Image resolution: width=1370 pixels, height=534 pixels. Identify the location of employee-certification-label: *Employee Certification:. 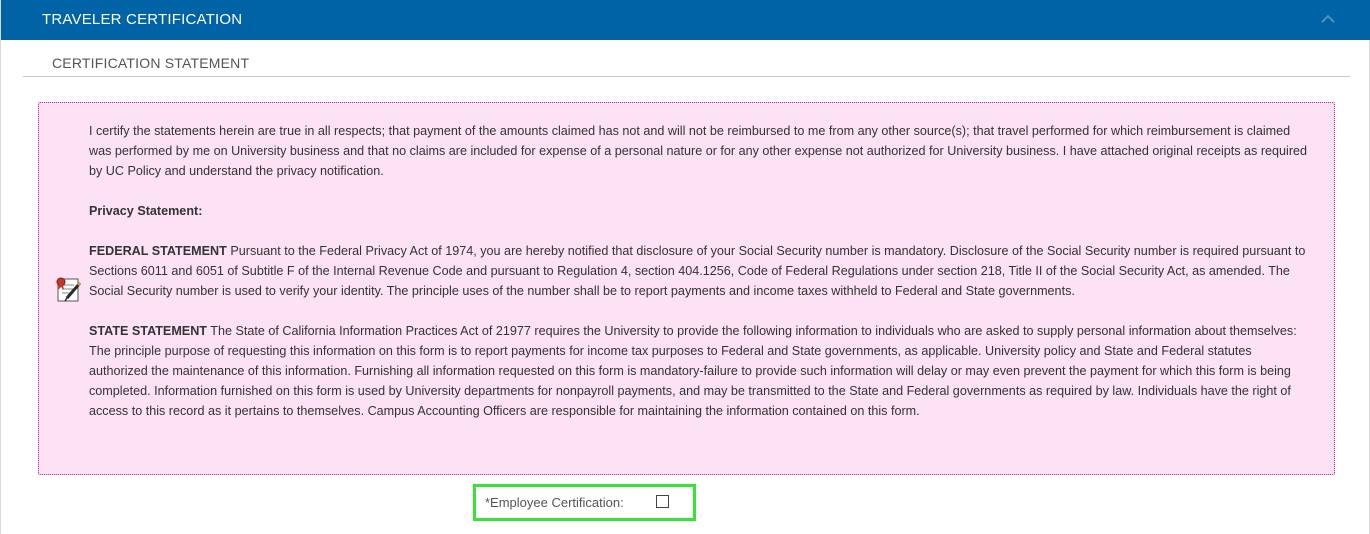
(554, 502).